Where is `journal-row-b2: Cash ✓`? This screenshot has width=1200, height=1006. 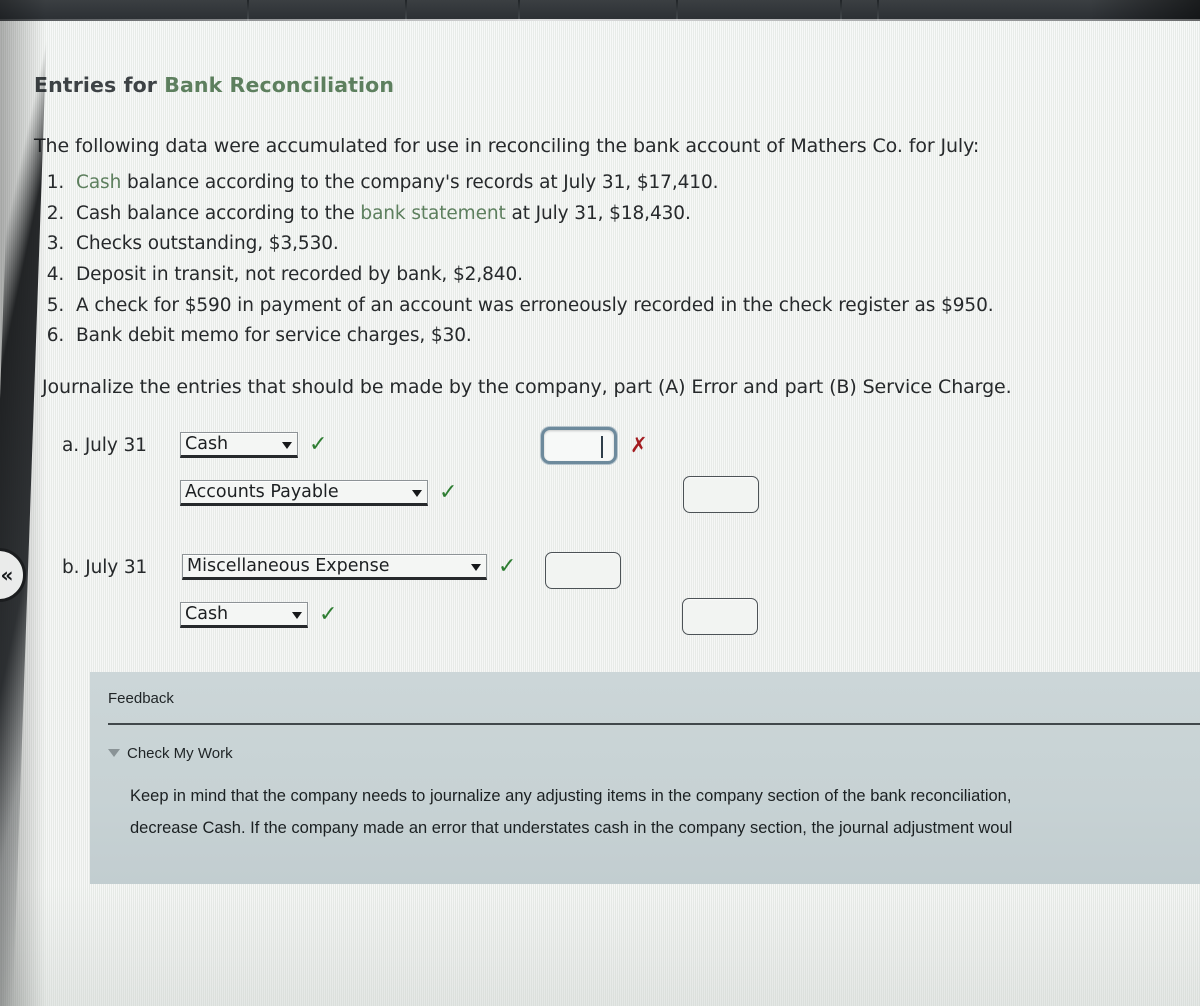 journal-row-b2: Cash ✓ is located at coordinates (259, 615).